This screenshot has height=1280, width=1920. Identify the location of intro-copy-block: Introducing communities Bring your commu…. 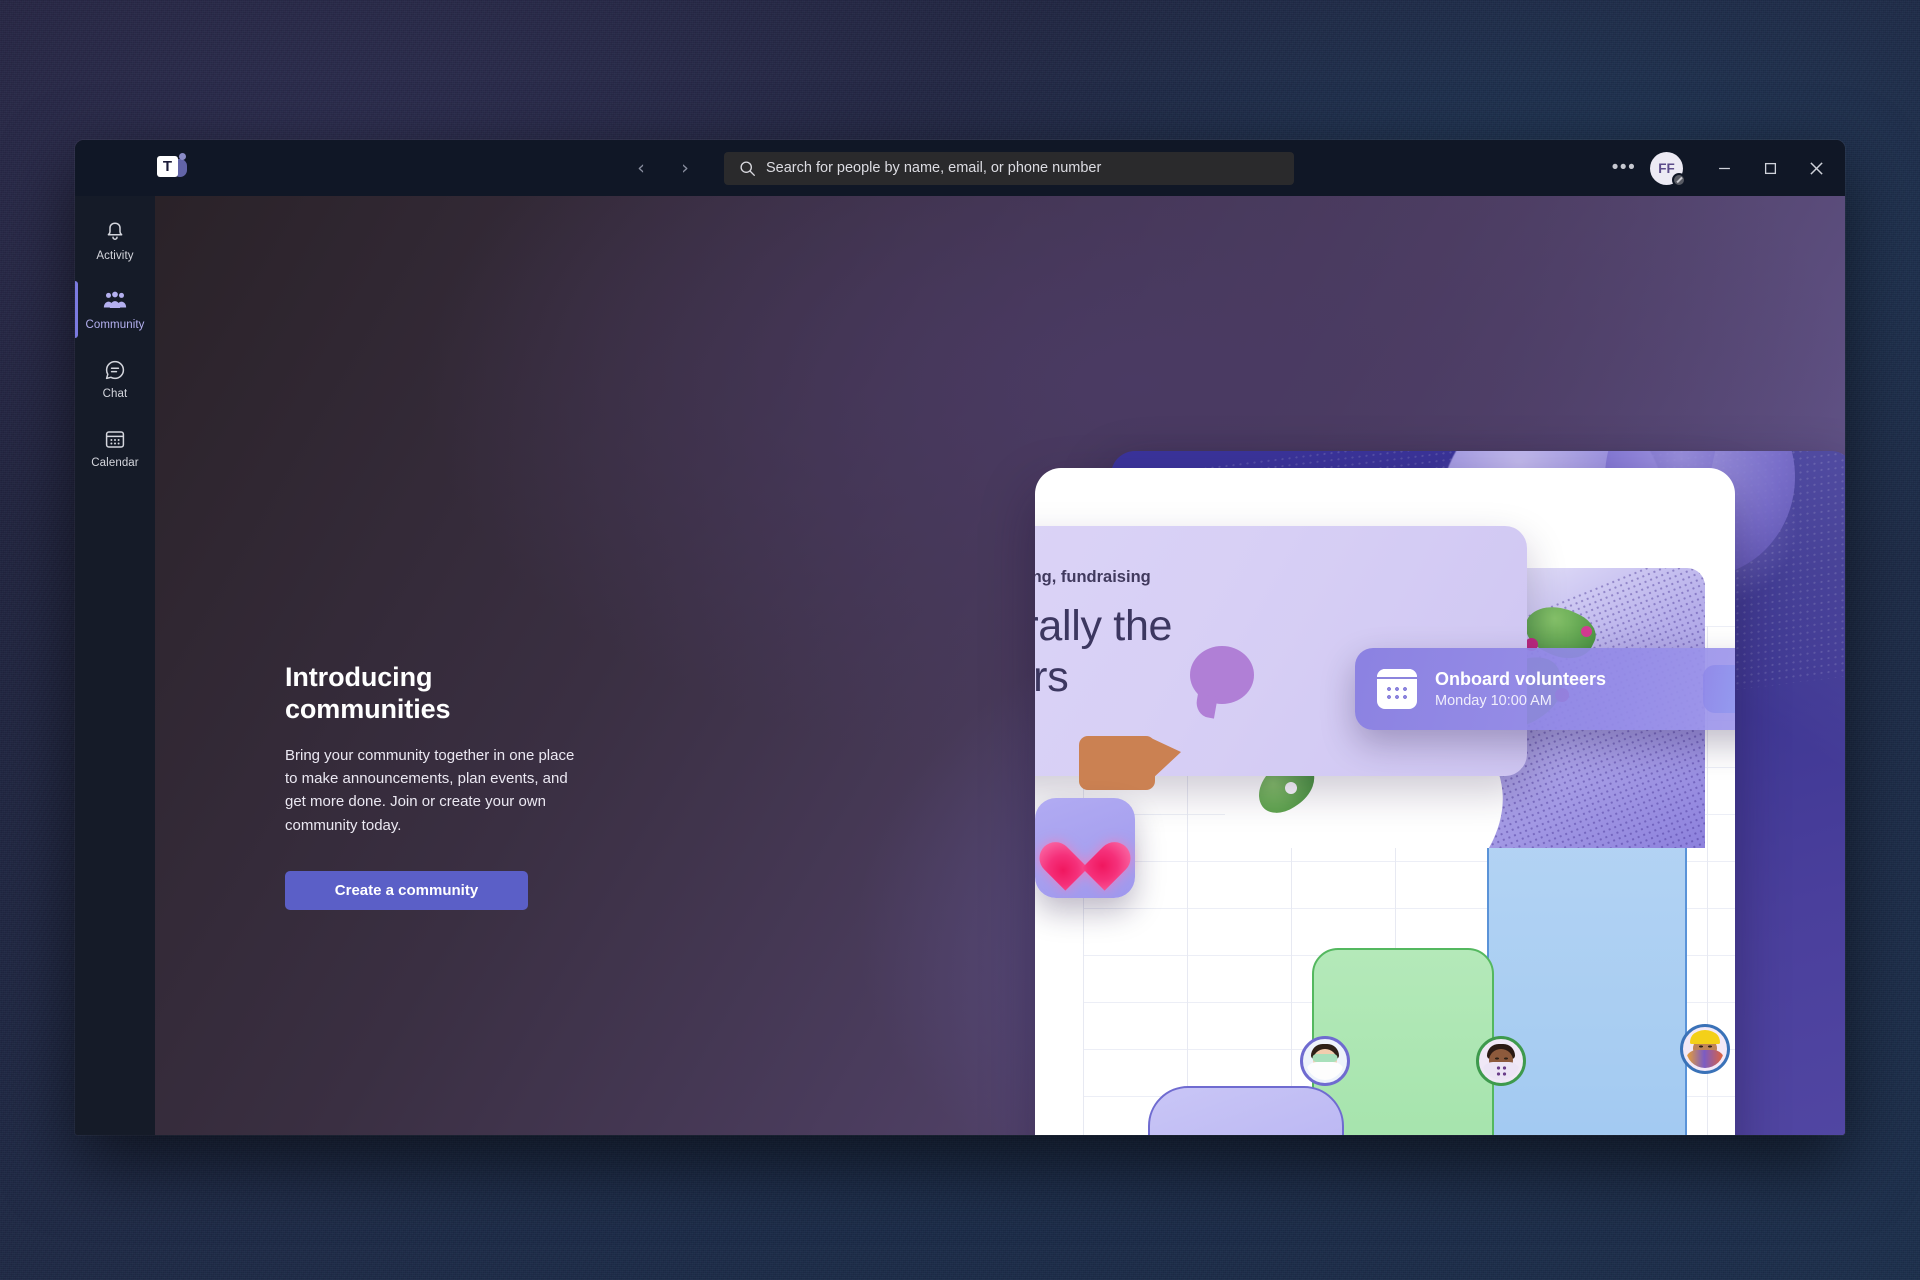
(430, 785).